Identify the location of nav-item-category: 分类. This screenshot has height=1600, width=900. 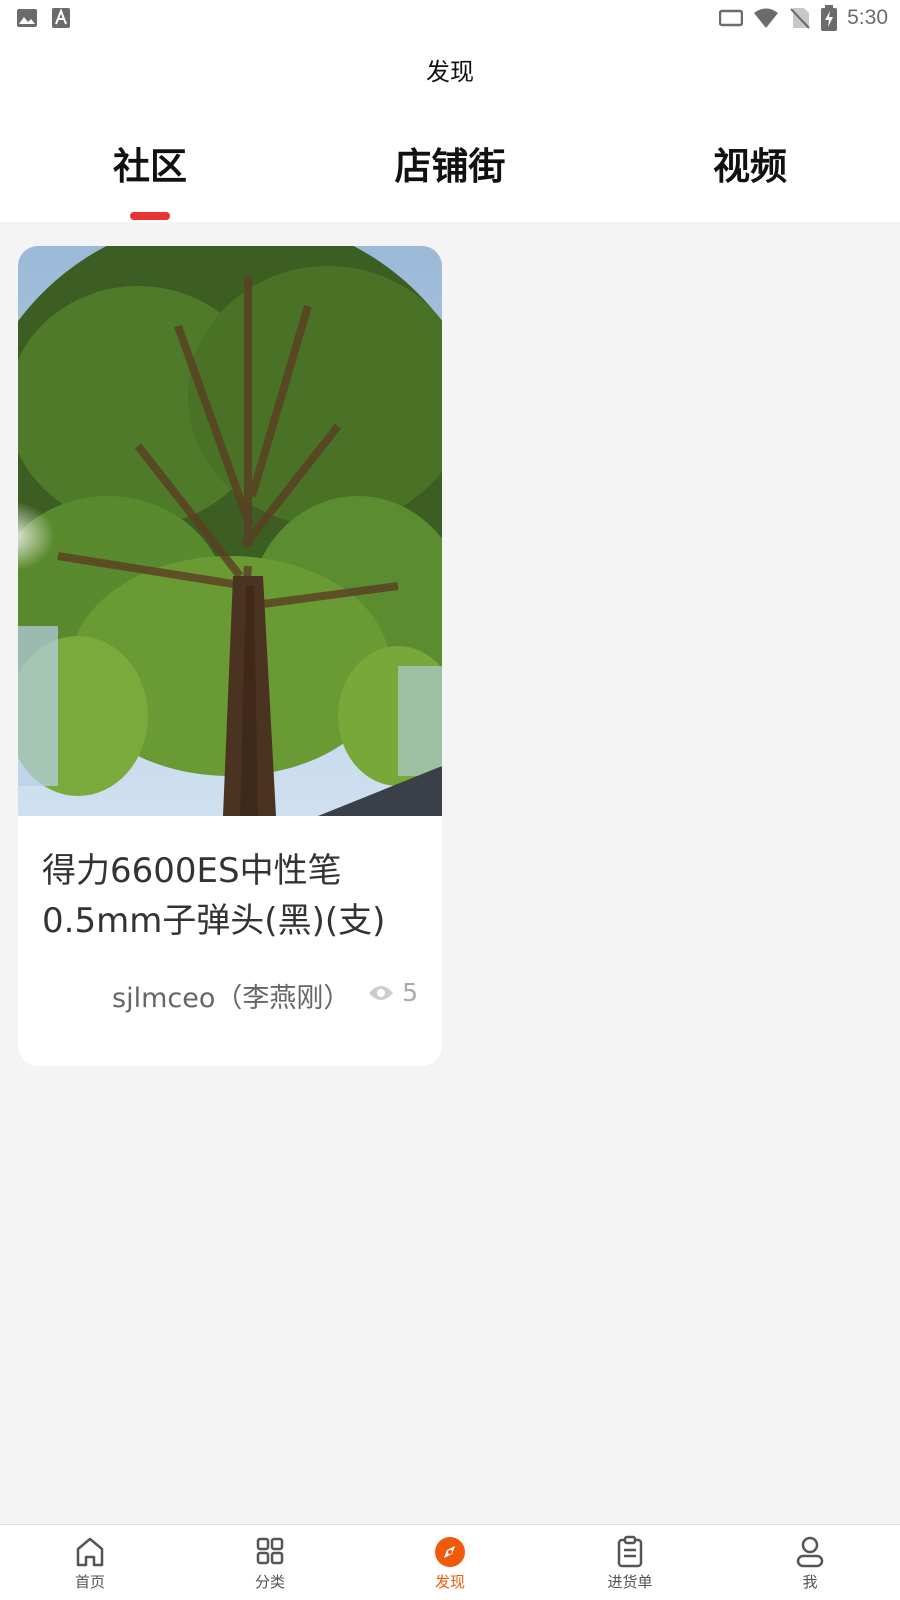
(270, 1563).